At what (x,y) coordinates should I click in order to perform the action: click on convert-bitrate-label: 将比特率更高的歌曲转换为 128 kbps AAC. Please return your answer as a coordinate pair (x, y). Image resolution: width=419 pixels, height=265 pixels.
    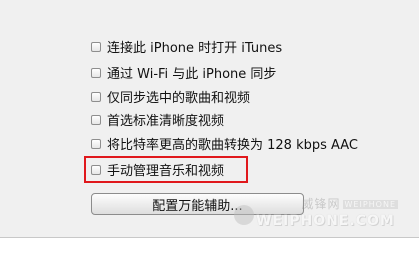
    Looking at the image, I should click on (233, 145).